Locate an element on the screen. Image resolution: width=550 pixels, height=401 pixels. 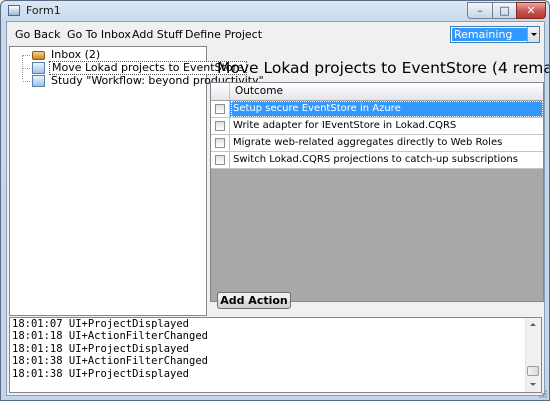
action-filter-select: Remaining is located at coordinates (495, 34).